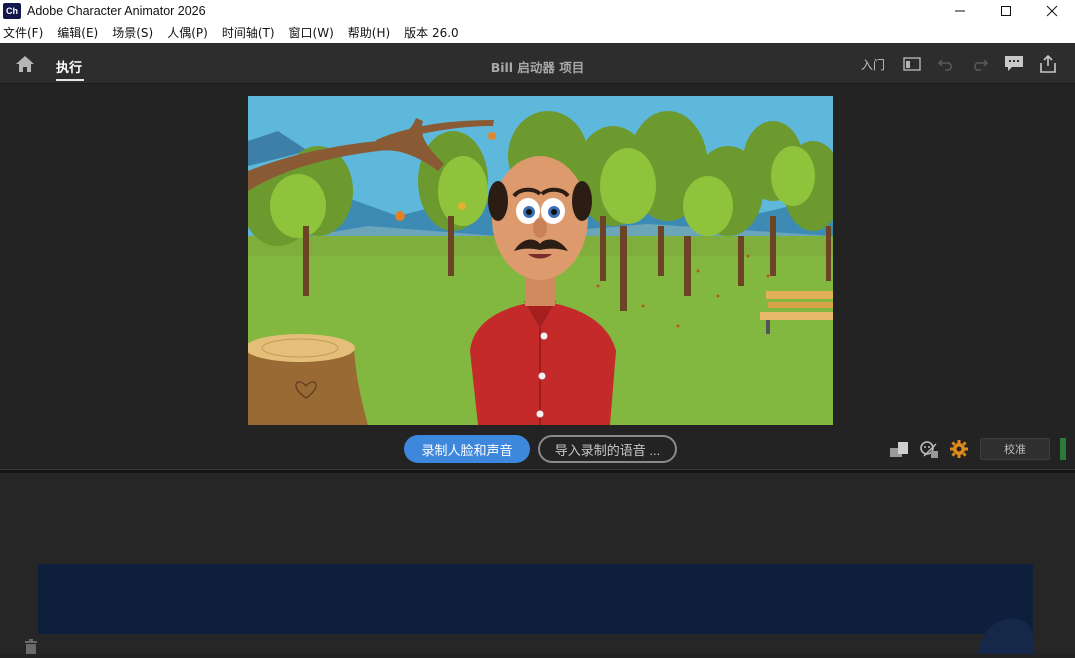  Describe the element at coordinates (132, 32) in the screenshot. I see `menu-scene: 场景(S)` at that location.